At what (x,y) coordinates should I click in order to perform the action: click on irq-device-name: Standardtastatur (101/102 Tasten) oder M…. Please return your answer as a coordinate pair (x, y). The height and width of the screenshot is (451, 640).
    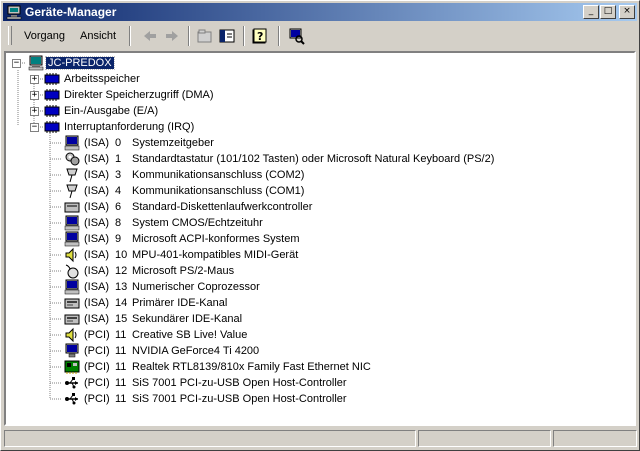
    Looking at the image, I should click on (313, 159).